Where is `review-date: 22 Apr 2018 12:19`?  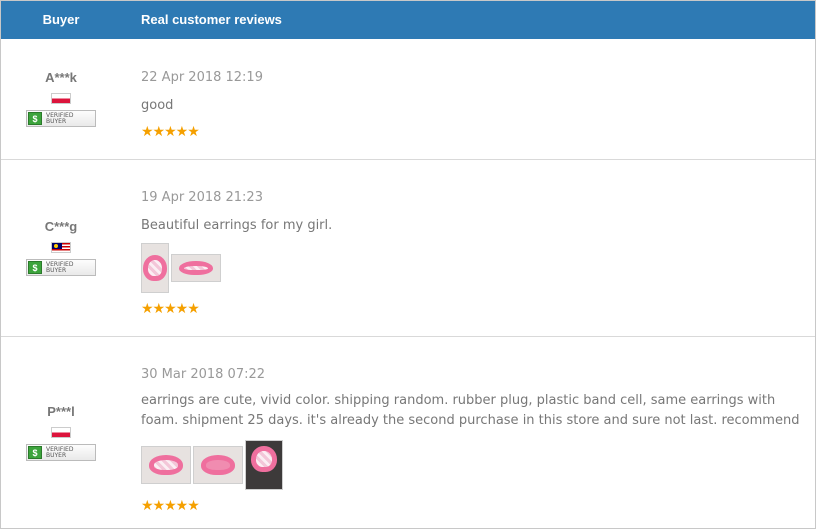
review-date: 22 Apr 2018 12:19 is located at coordinates (202, 77).